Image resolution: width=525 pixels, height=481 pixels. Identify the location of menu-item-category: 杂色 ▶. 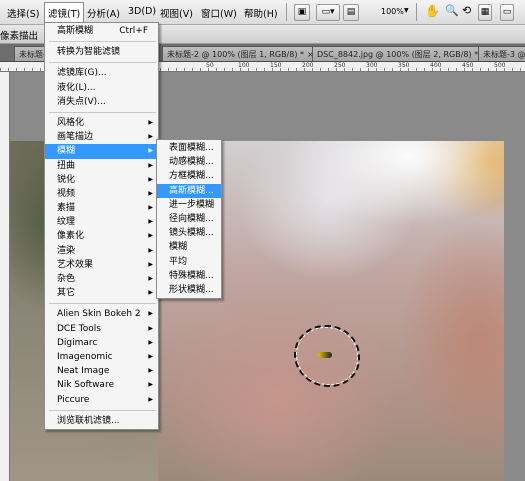
(101, 279).